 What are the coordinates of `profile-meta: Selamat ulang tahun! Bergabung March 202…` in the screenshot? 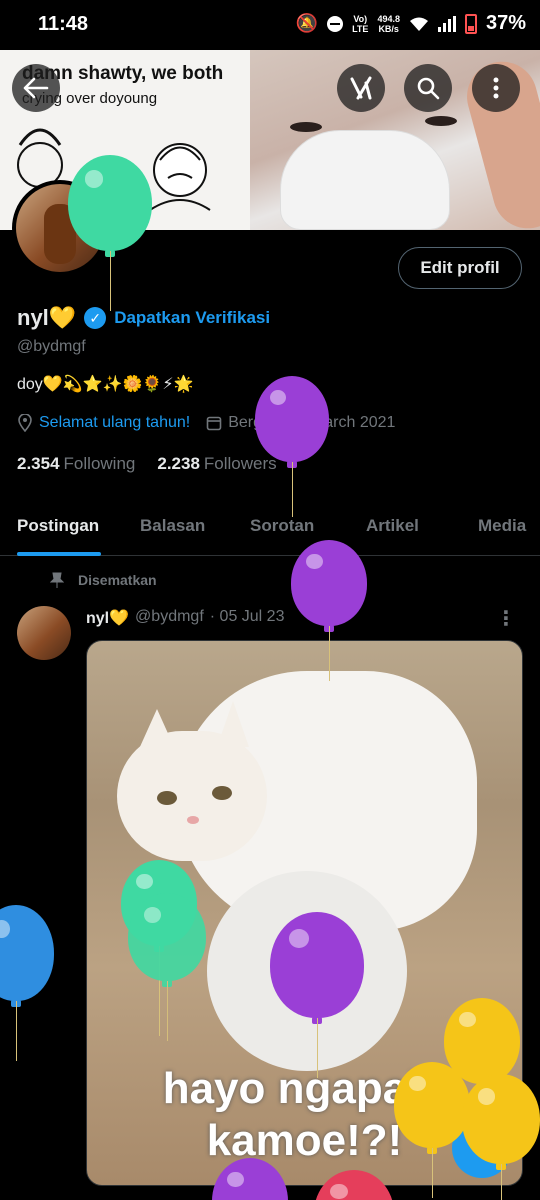 It's located at (206, 423).